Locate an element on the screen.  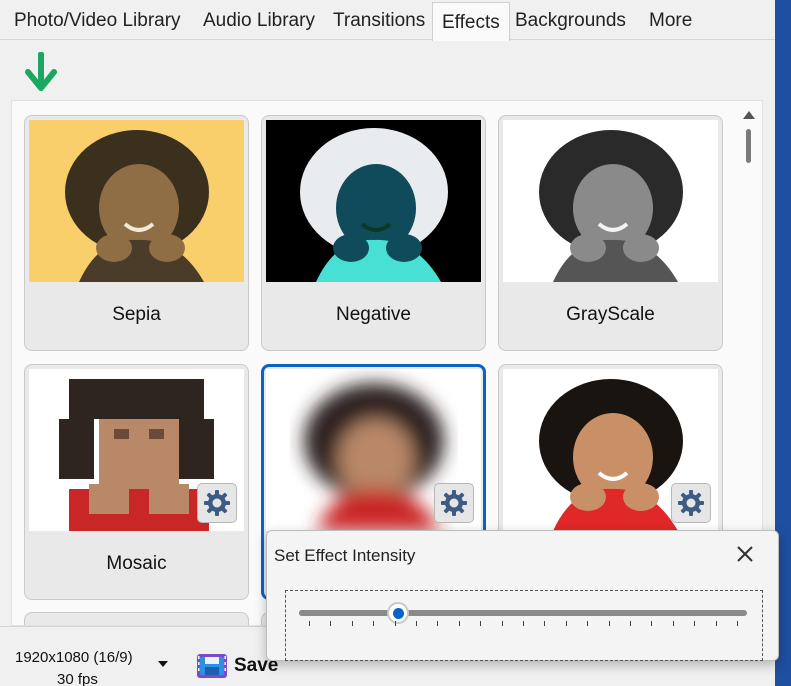
tab-effects: Effects is located at coordinates (471, 21).